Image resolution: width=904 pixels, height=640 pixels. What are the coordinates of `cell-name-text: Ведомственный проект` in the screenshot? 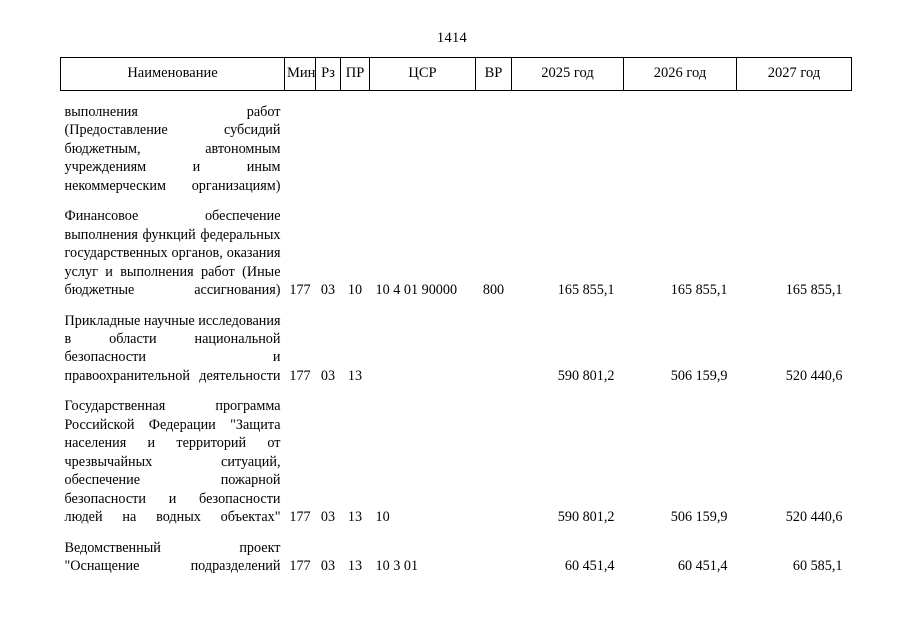 It's located at (172, 547).